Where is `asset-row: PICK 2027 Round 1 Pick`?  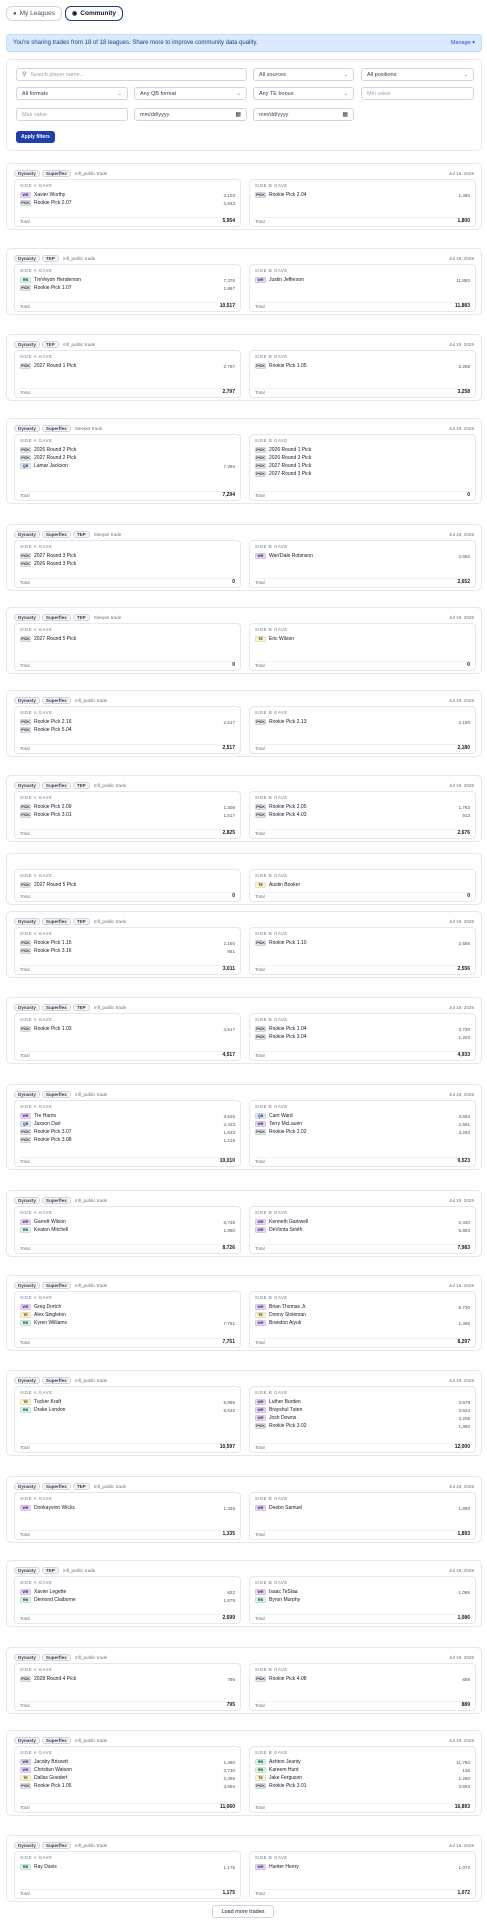
asset-row: PICK 2027 Round 1 Pick is located at coordinates (362, 466).